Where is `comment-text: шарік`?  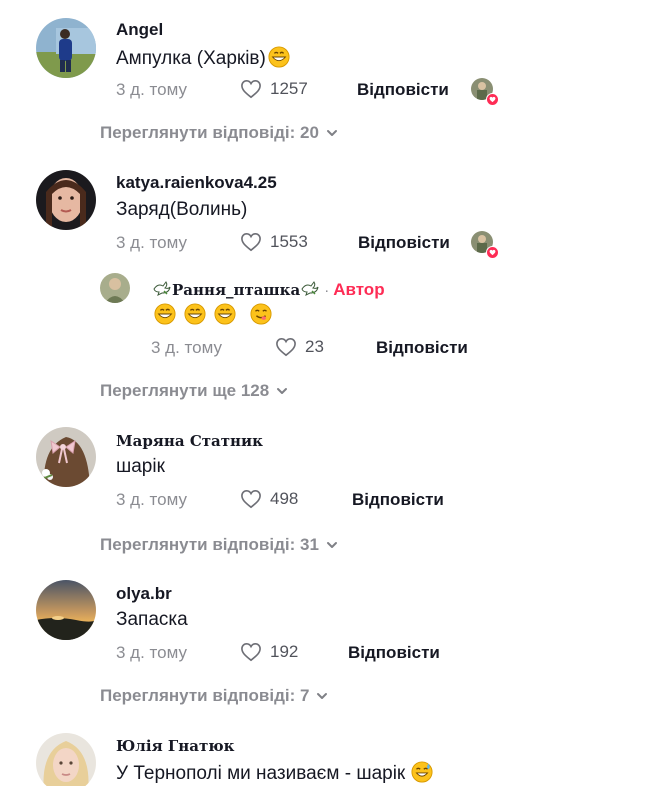
comment-text: шарік is located at coordinates (140, 466).